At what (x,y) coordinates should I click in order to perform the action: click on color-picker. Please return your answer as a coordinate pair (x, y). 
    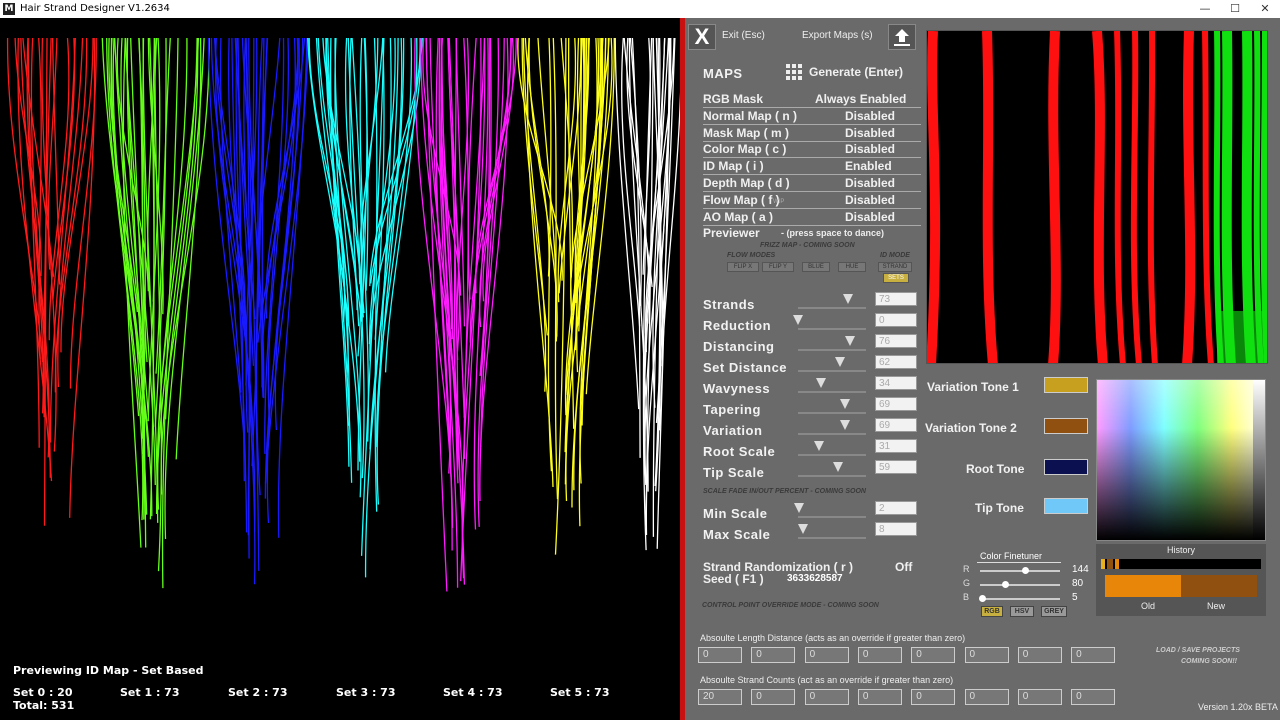
    Looking at the image, I should click on (1181, 460).